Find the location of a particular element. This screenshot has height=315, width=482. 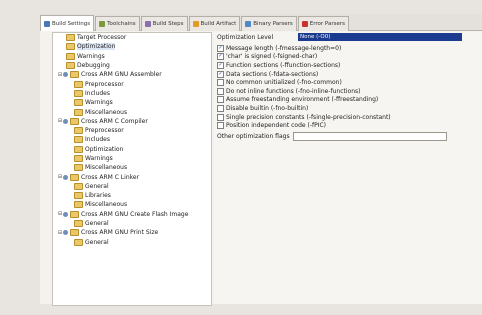

tree-item: Target Processor is located at coordinates (132, 37).